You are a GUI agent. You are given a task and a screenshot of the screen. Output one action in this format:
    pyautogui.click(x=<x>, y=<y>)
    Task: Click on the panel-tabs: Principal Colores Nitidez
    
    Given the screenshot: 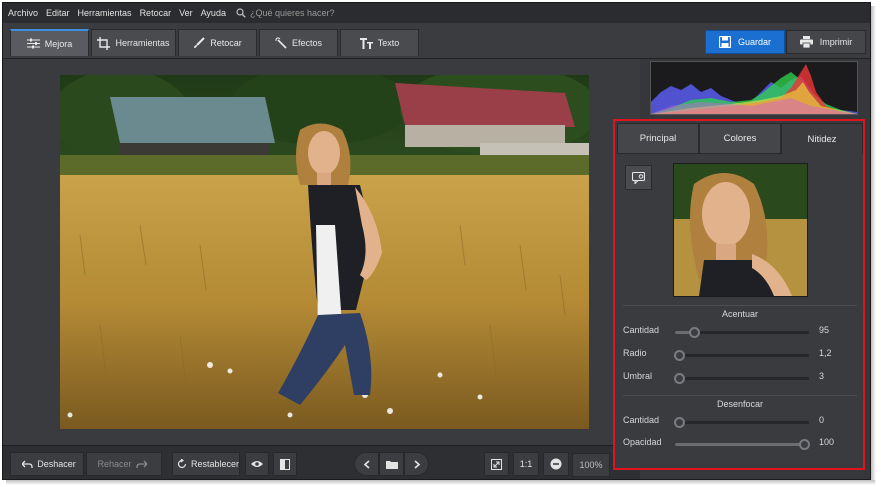 What is the action you would take?
    pyautogui.click(x=740, y=138)
    